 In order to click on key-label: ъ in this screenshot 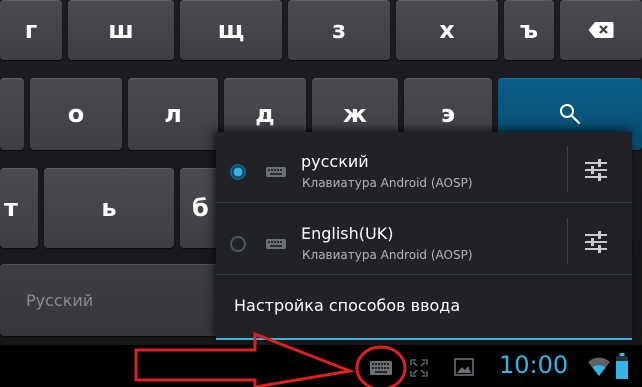, I will do `click(529, 30)`.